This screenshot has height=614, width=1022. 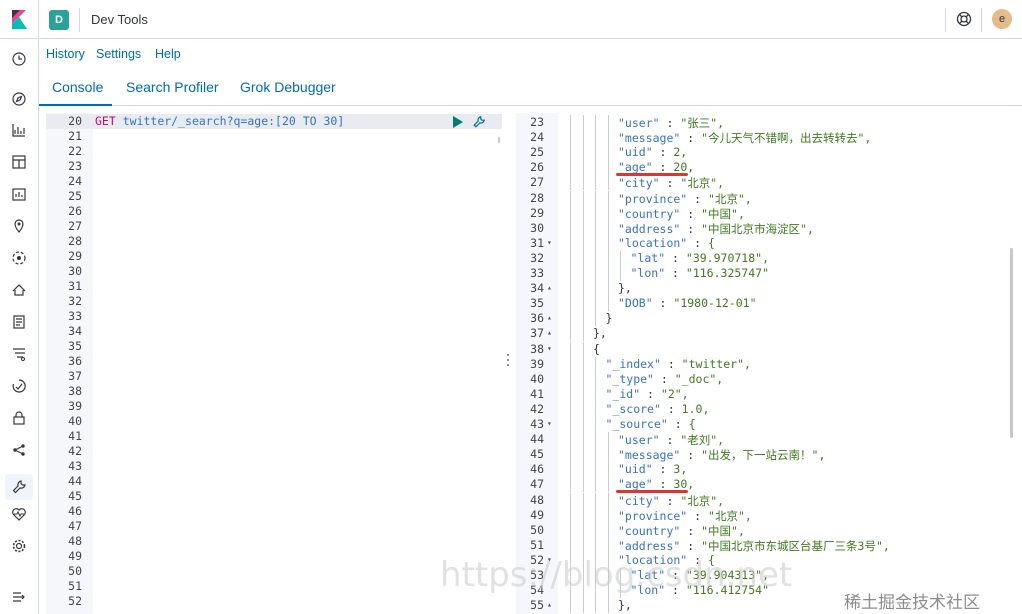 I want to click on response-code-line: "province" : "北京",, so click(x=685, y=198).